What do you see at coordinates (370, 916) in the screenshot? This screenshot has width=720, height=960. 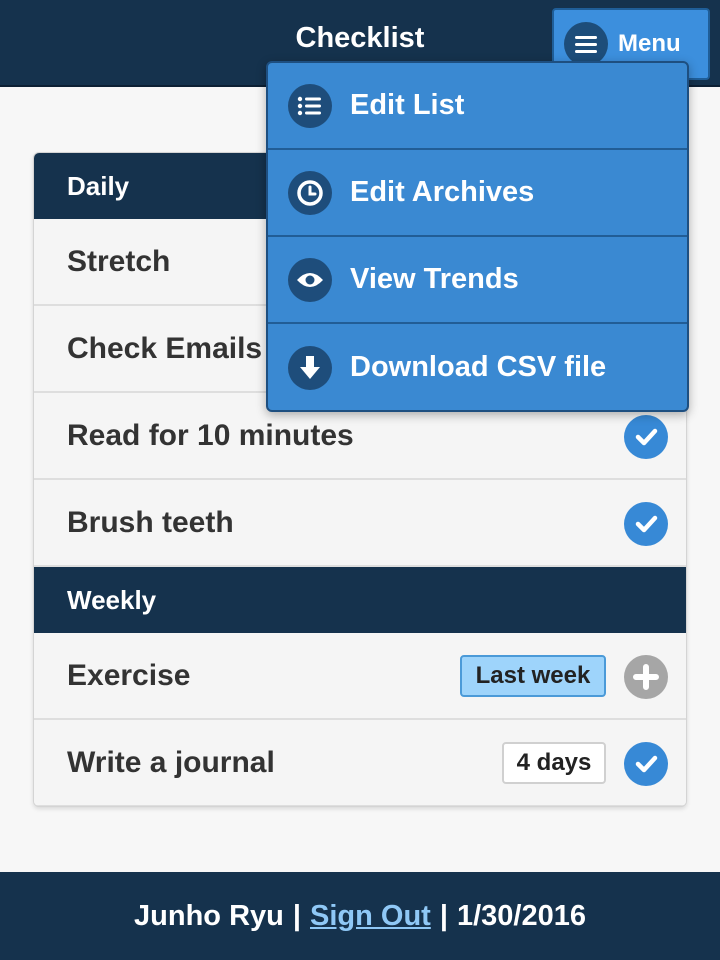 I see `sign-out-link: Sign Out` at bounding box center [370, 916].